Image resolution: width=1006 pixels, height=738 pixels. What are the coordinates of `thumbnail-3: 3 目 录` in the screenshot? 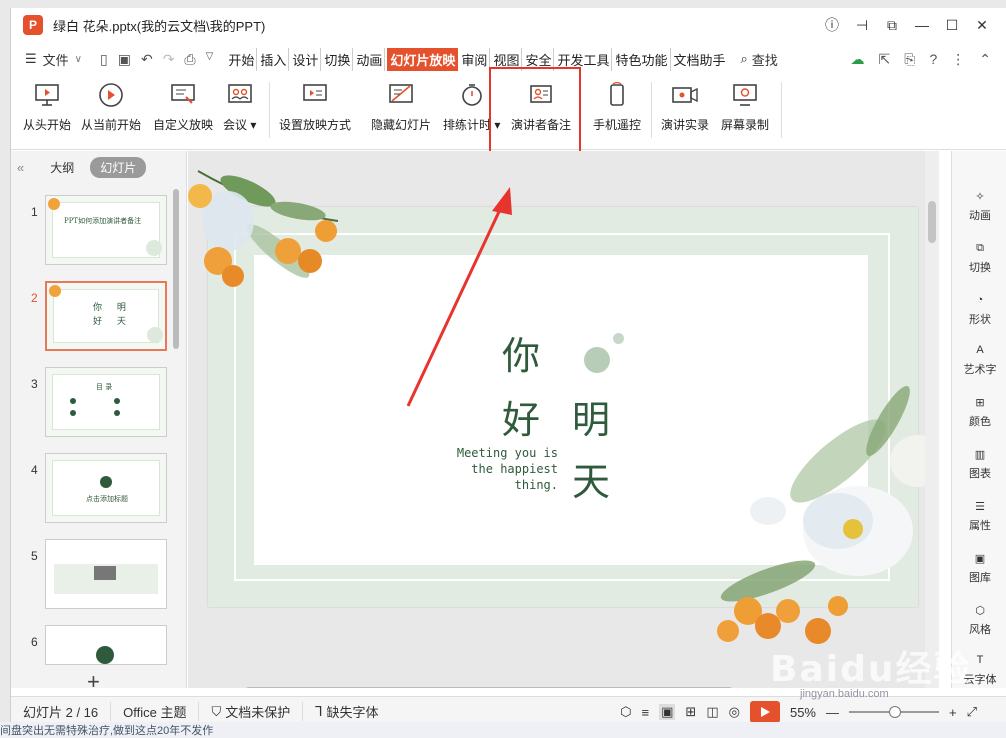 It's located at (95, 403).